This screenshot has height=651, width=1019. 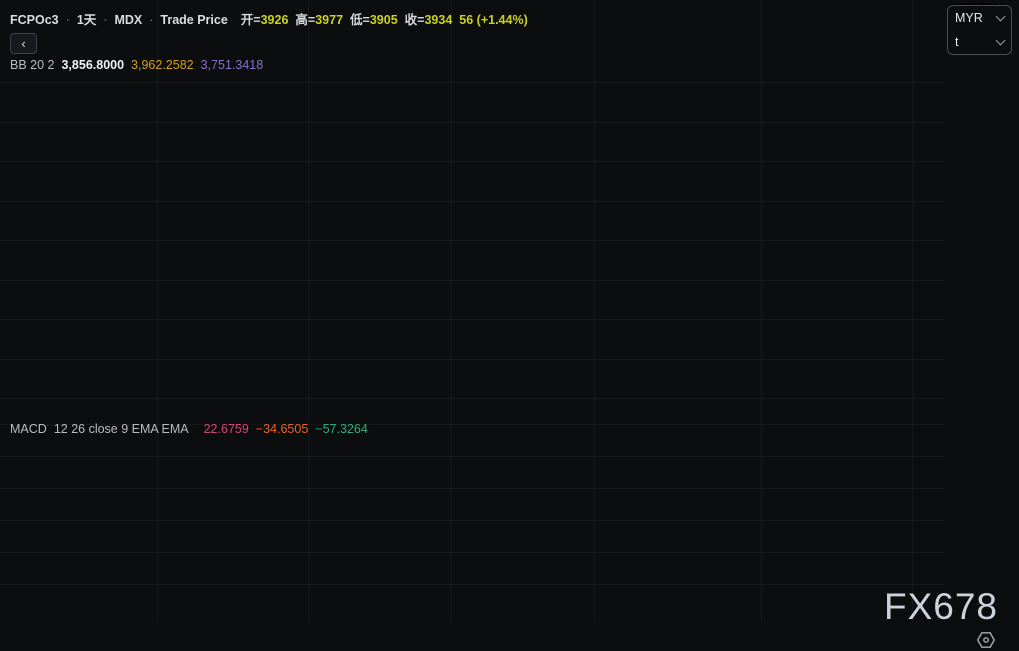 What do you see at coordinates (438, 20) in the screenshot?
I see `close-value: 3934` at bounding box center [438, 20].